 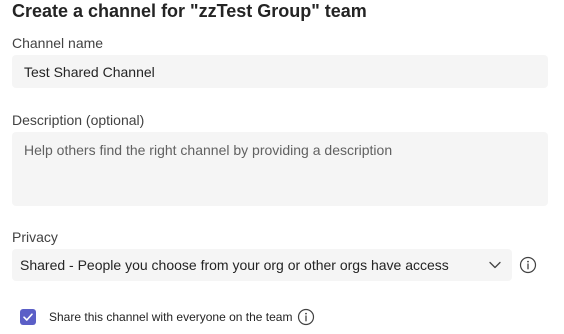 What do you see at coordinates (306, 317) in the screenshot?
I see `share-info-icon` at bounding box center [306, 317].